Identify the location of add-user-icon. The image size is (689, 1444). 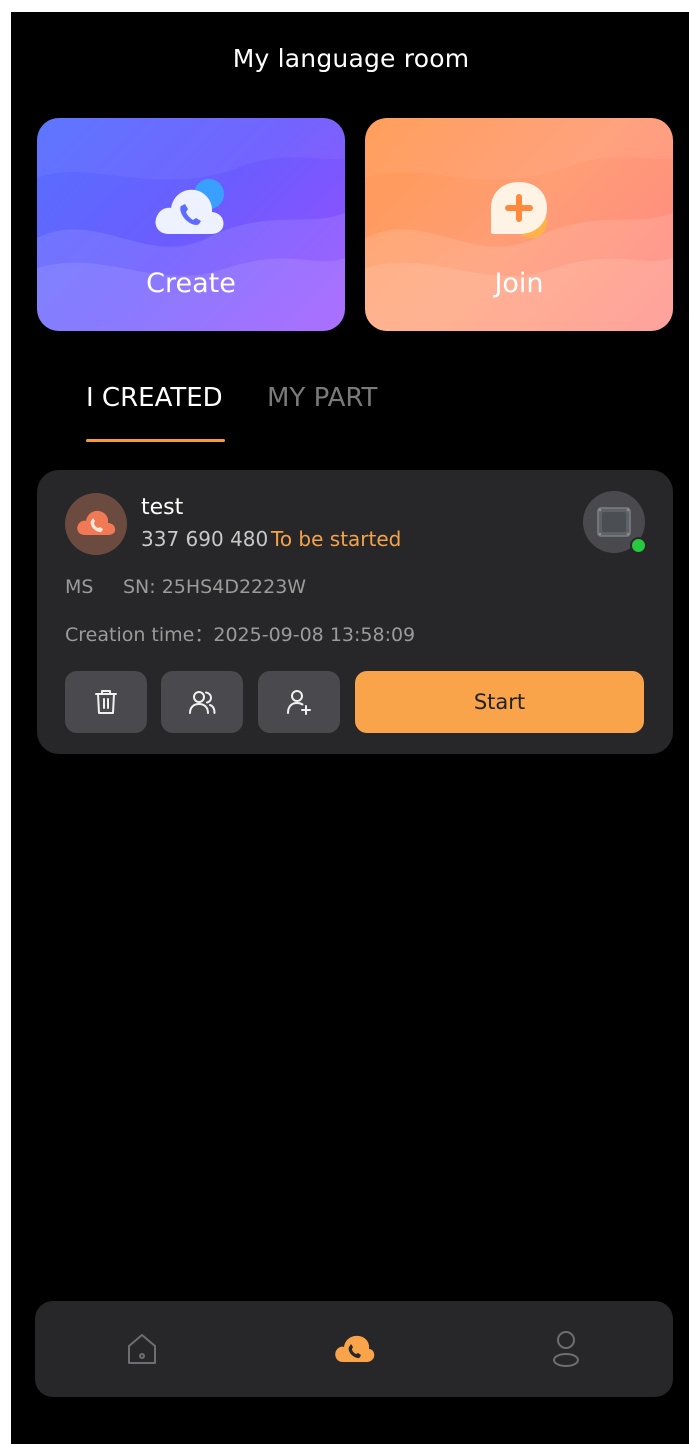
(299, 702).